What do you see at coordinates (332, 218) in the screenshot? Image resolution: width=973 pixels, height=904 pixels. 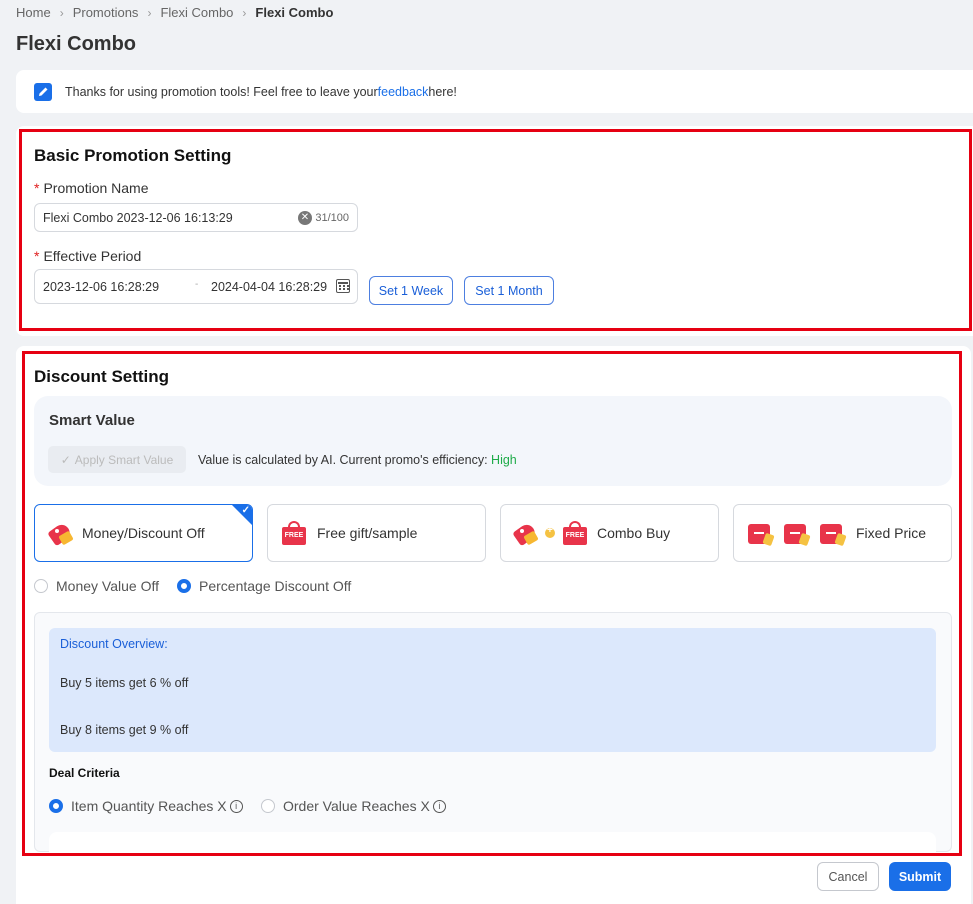 I see `char-count: 31/100` at bounding box center [332, 218].